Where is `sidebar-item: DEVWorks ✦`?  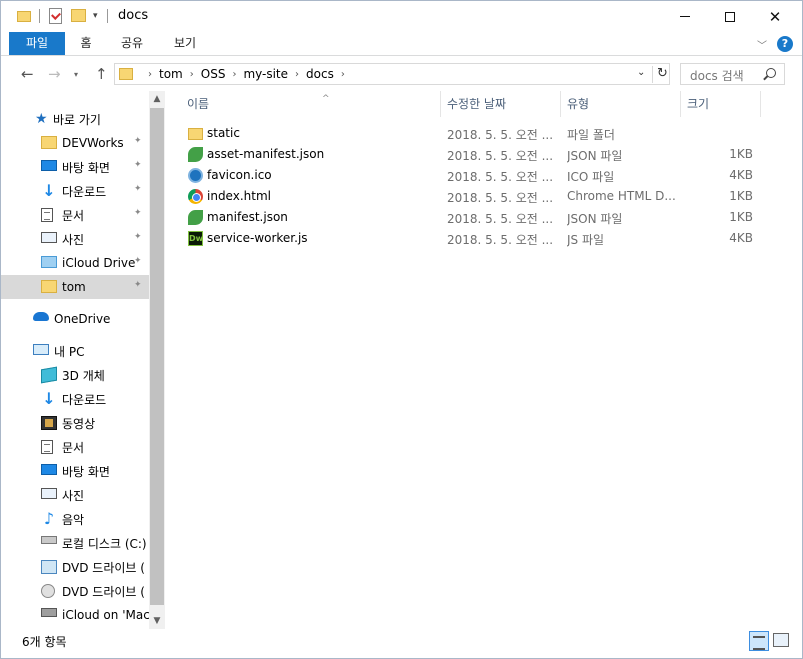
sidebar-item: DEVWorks ✦ is located at coordinates (75, 143).